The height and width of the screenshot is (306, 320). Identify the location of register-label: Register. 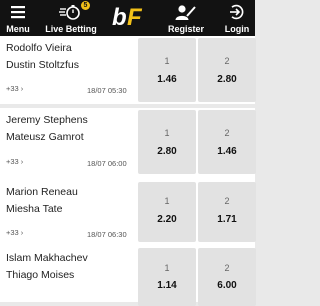
(185, 29).